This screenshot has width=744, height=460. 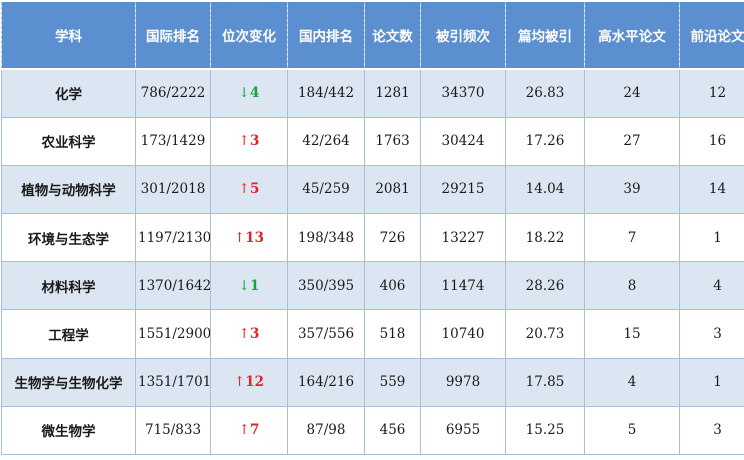 What do you see at coordinates (632, 430) in the screenshot?
I see `cell-high-level-papers: 5` at bounding box center [632, 430].